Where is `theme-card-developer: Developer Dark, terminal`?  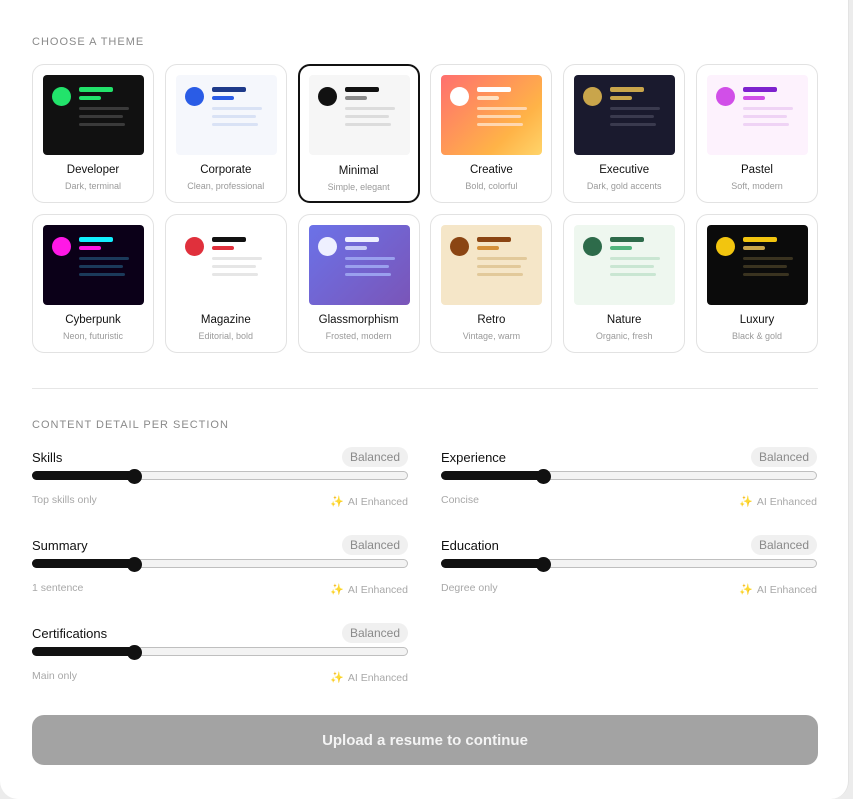
theme-card-developer: Developer Dark, terminal is located at coordinates (93, 133).